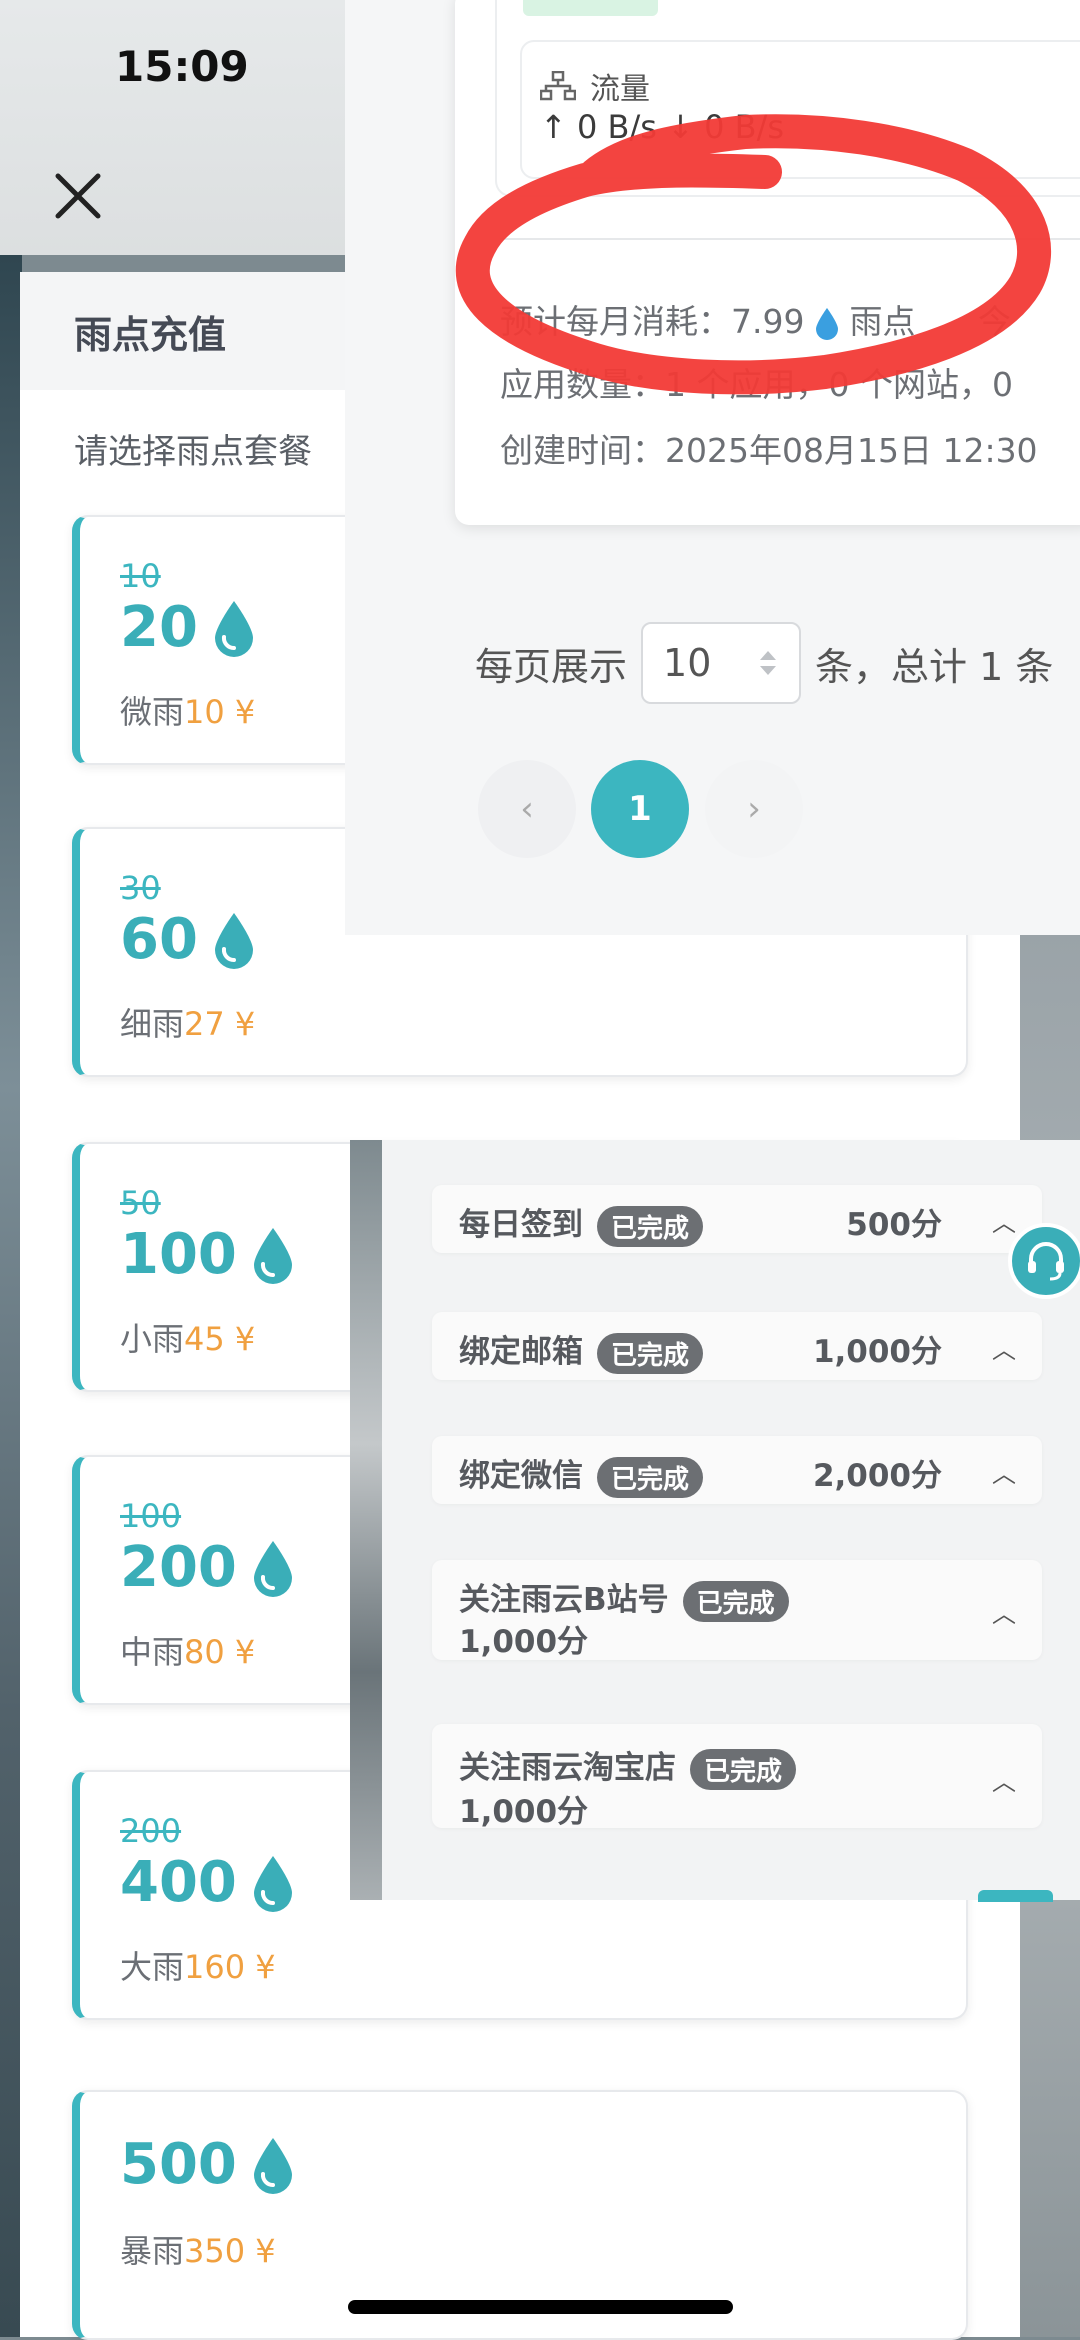 The width and height of the screenshot is (1080, 2340). I want to click on close-button, so click(78, 196).